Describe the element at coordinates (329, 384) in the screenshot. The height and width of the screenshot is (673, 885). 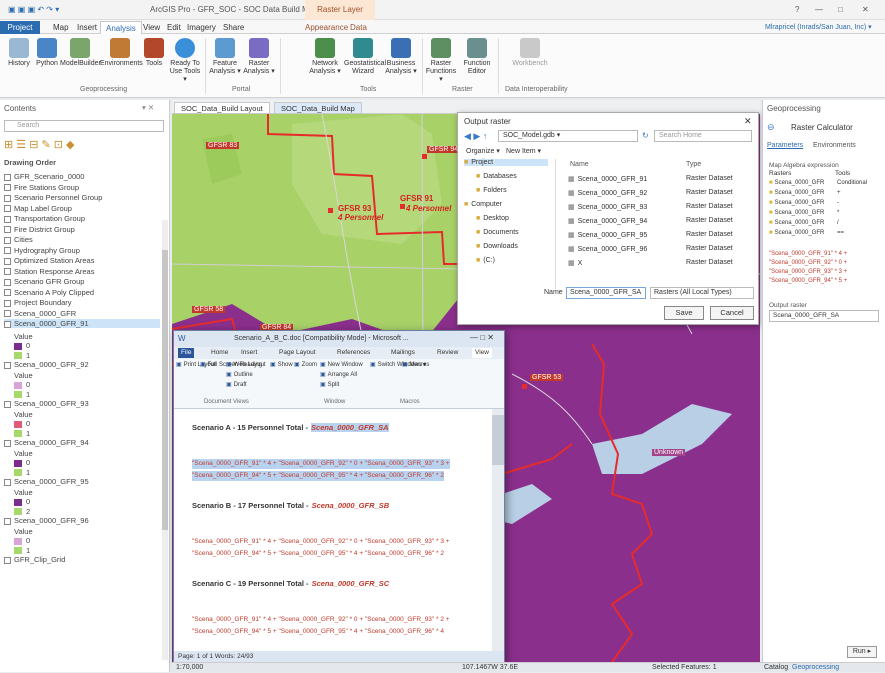
I see `word-ribbon-button: ▣ Split` at that location.